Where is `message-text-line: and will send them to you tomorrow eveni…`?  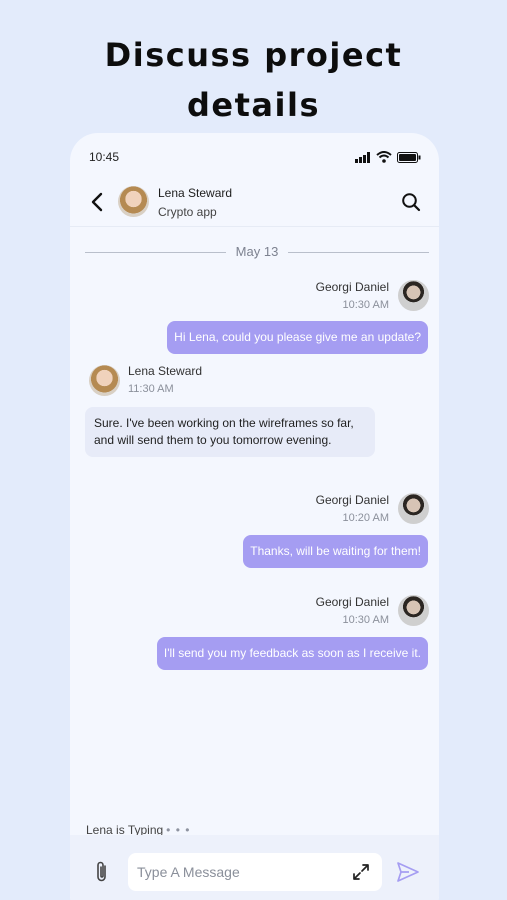
message-text-line: and will send them to you tomorrow eveni… is located at coordinates (213, 440).